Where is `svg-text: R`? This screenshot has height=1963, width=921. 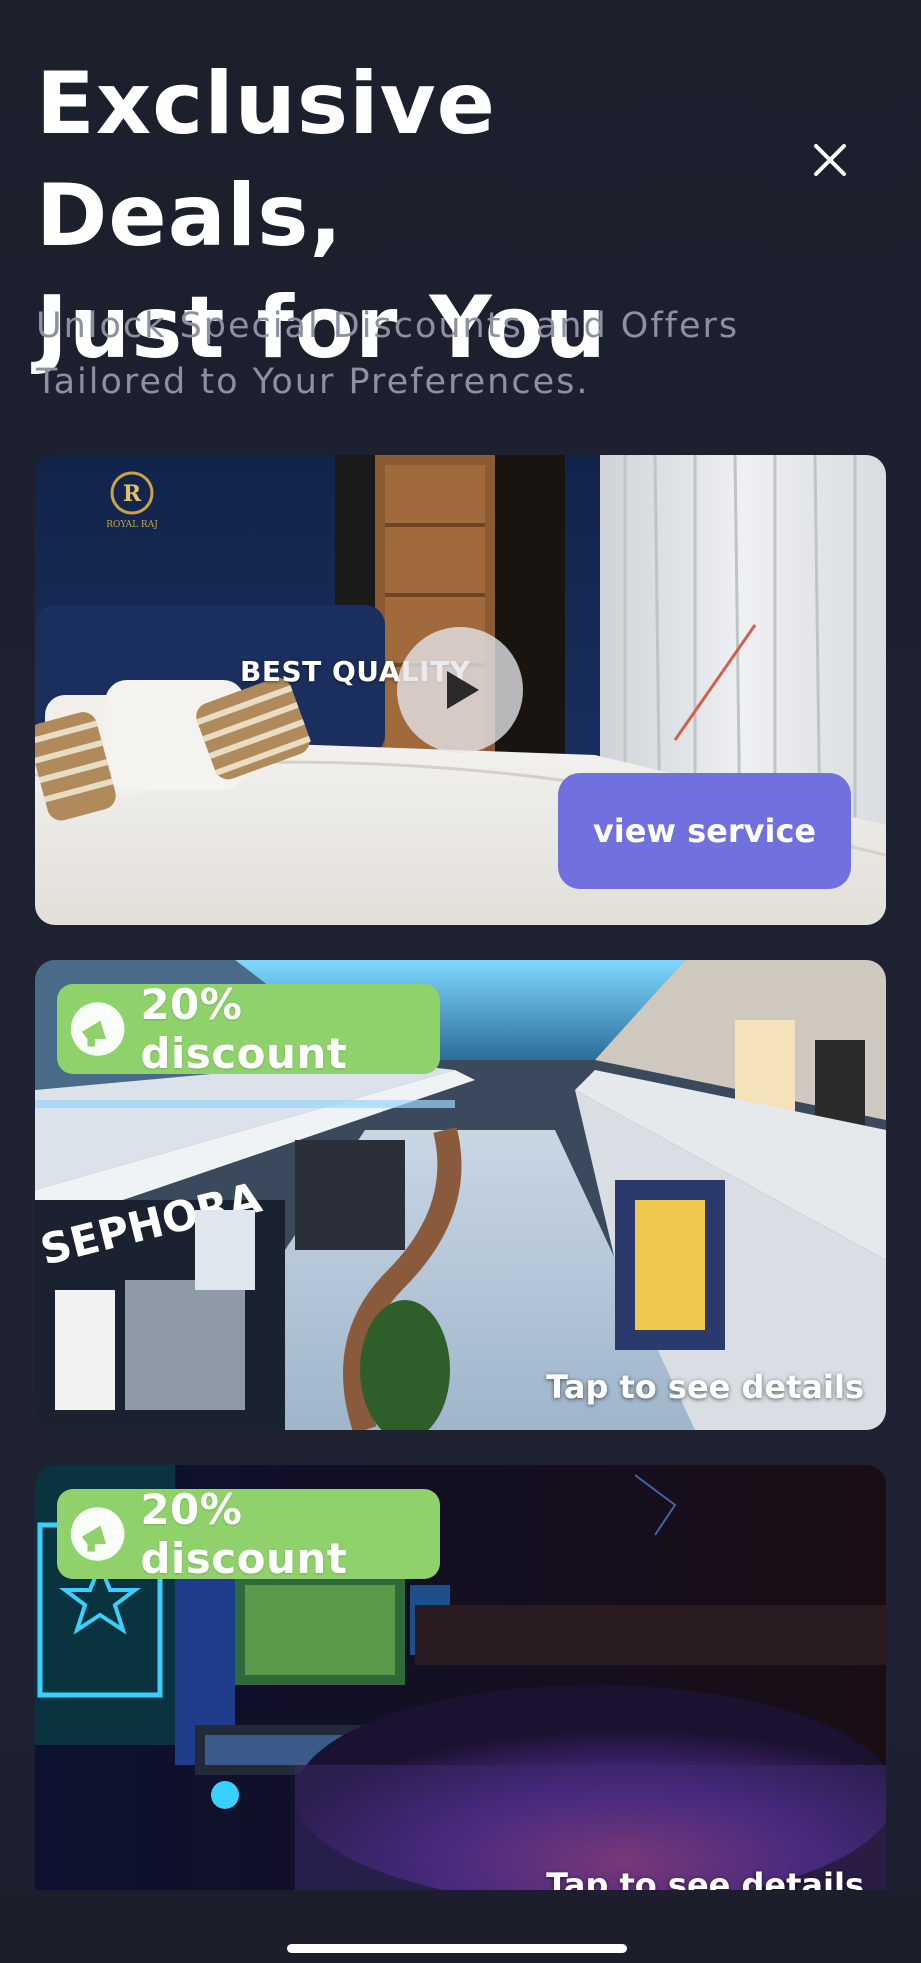
svg-text: R is located at coordinates (132, 494).